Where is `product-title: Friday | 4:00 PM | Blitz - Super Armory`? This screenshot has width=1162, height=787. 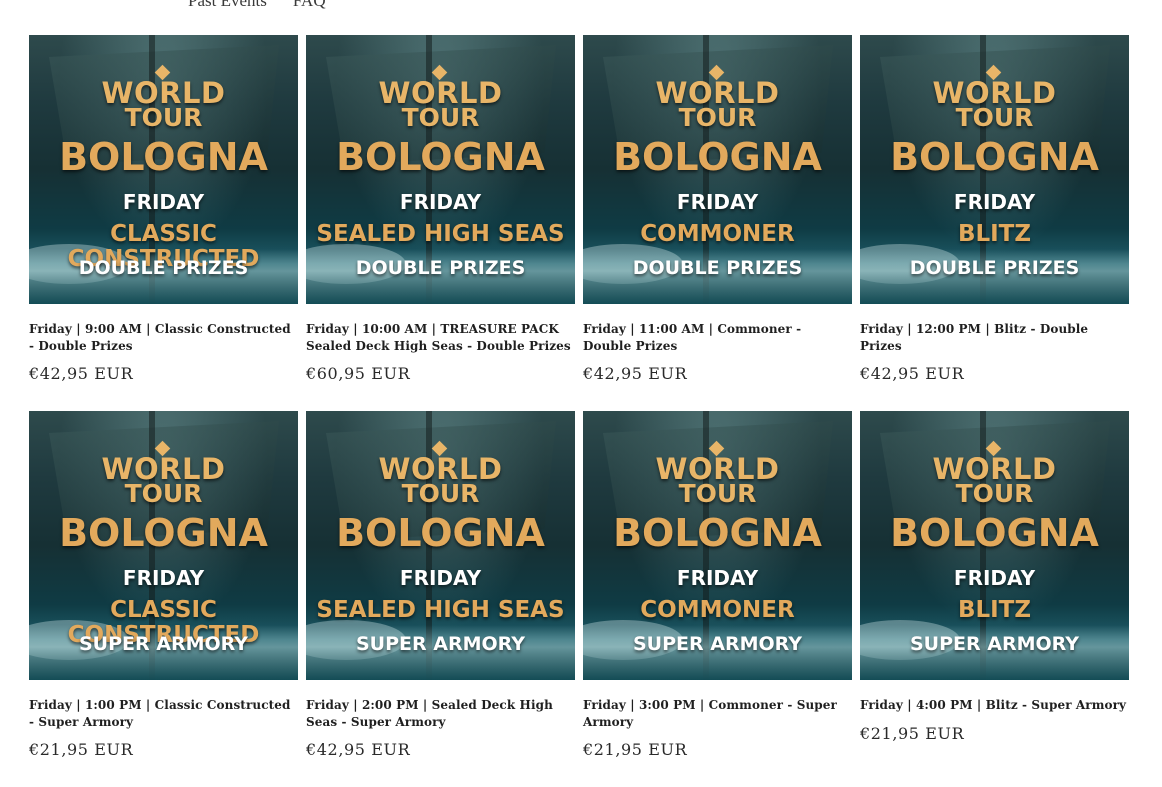 product-title: Friday | 4:00 PM | Blitz - Super Armory is located at coordinates (994, 705).